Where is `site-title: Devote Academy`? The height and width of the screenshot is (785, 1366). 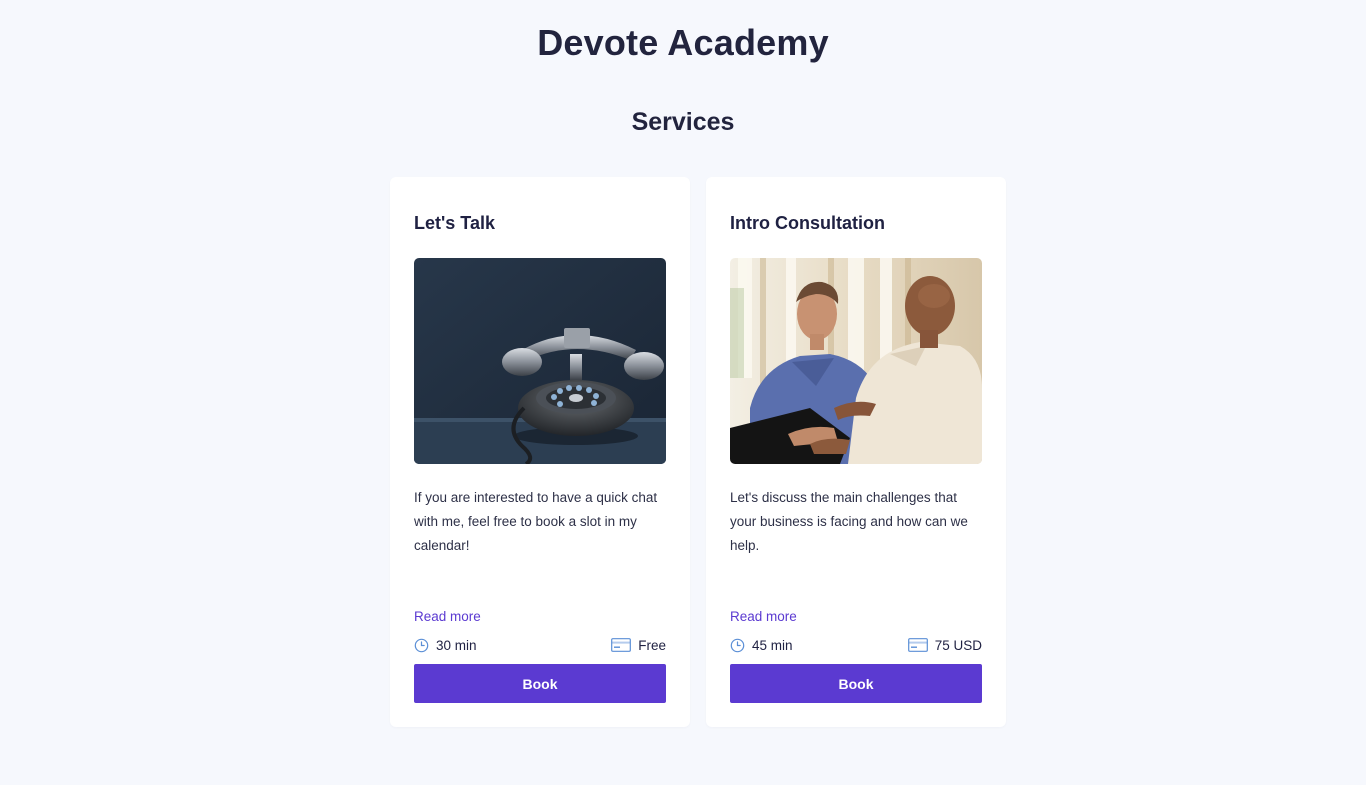 site-title: Devote Academy is located at coordinates (683, 42).